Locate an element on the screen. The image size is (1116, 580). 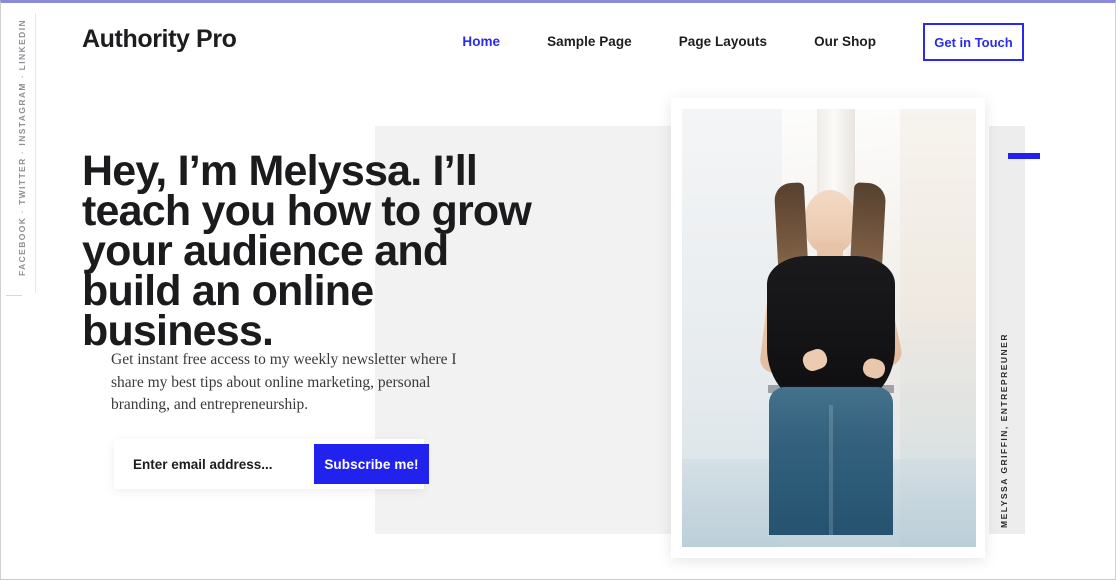
nav-item-home: Home is located at coordinates (481, 42).